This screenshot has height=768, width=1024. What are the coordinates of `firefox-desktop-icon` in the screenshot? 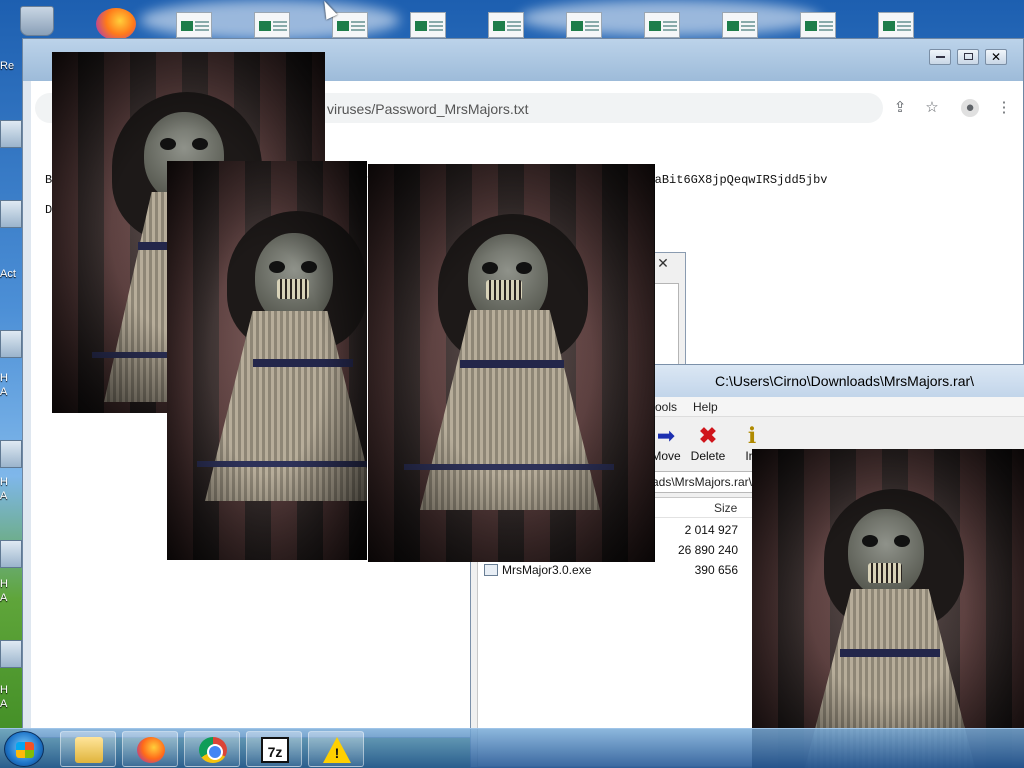 It's located at (116, 24).